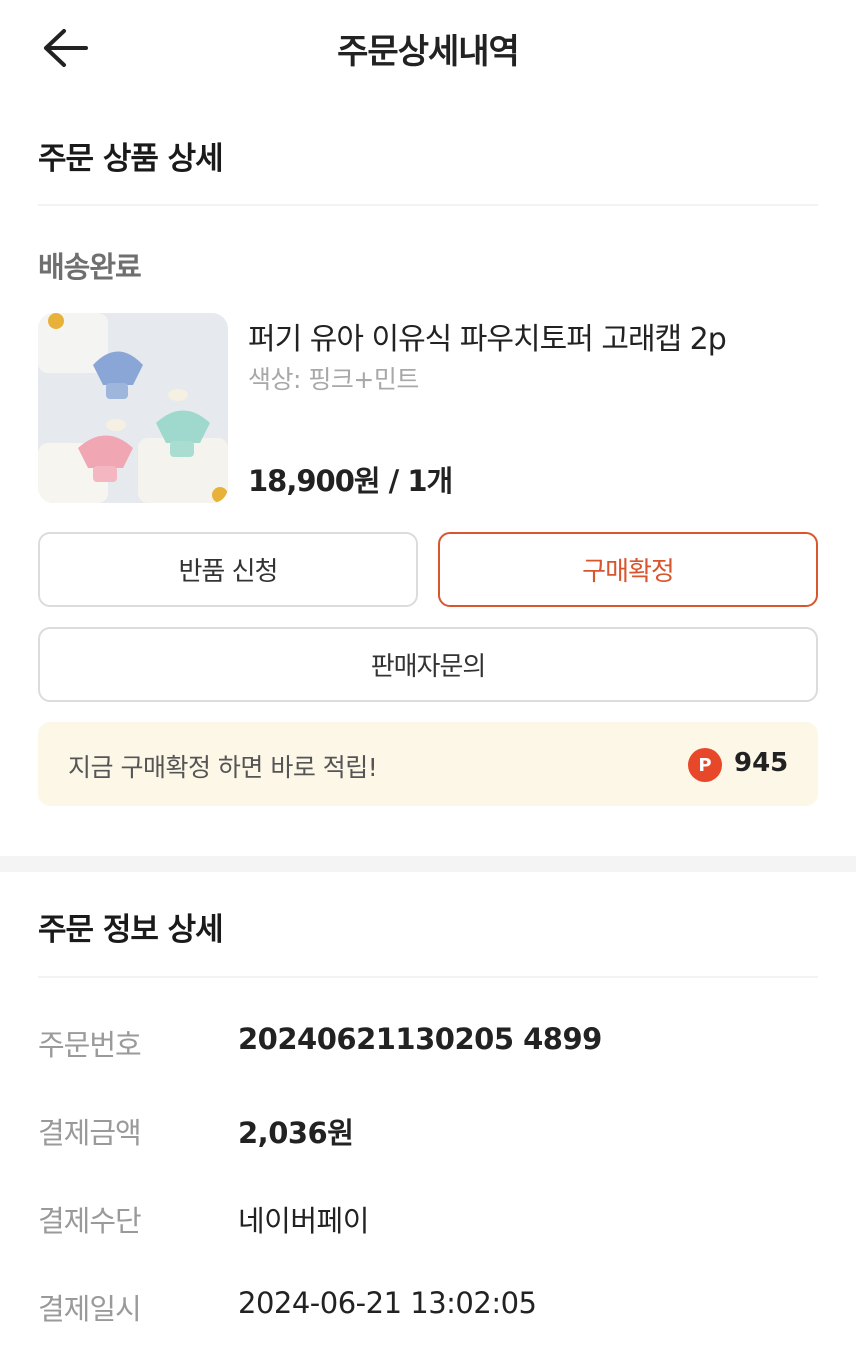 The image size is (856, 1355). Describe the element at coordinates (131, 159) in the screenshot. I see `order-items-section-title: 주문 상품 상세` at that location.